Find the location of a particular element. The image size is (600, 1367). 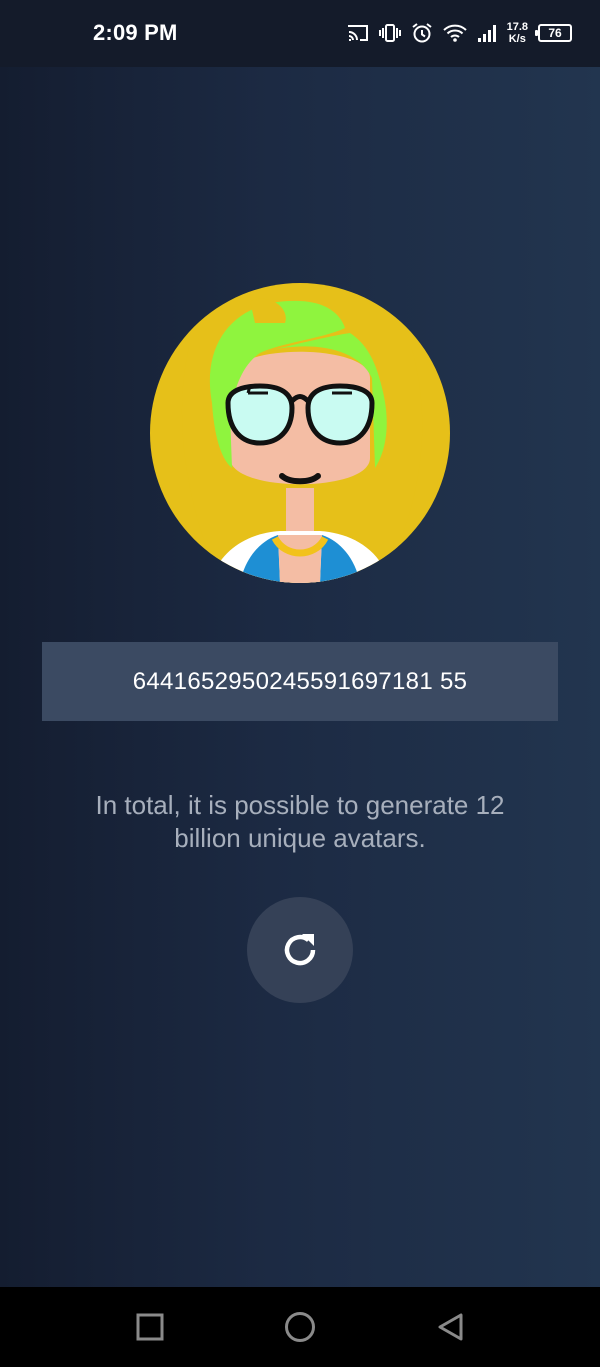

avatar-id-box: 6441652950245591697181 55 is located at coordinates (300, 681).